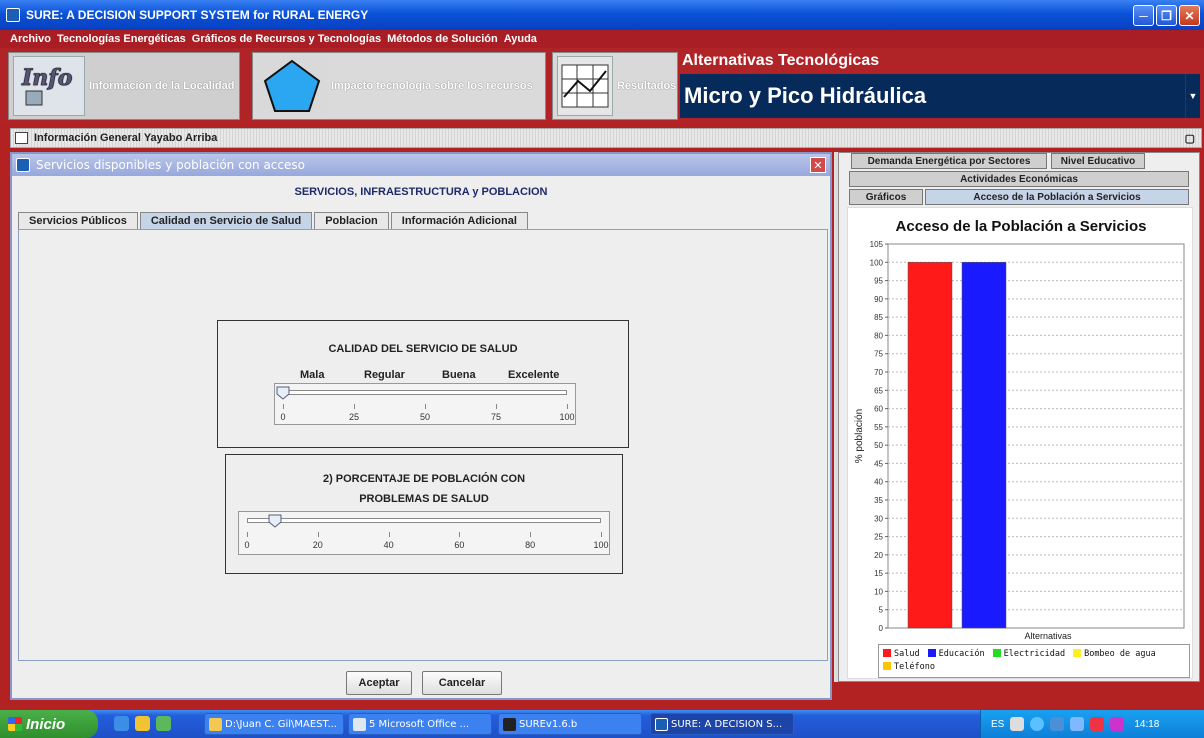 Image resolution: width=1204 pixels, height=738 pixels. I want to click on chart-grid-icon, so click(585, 86).